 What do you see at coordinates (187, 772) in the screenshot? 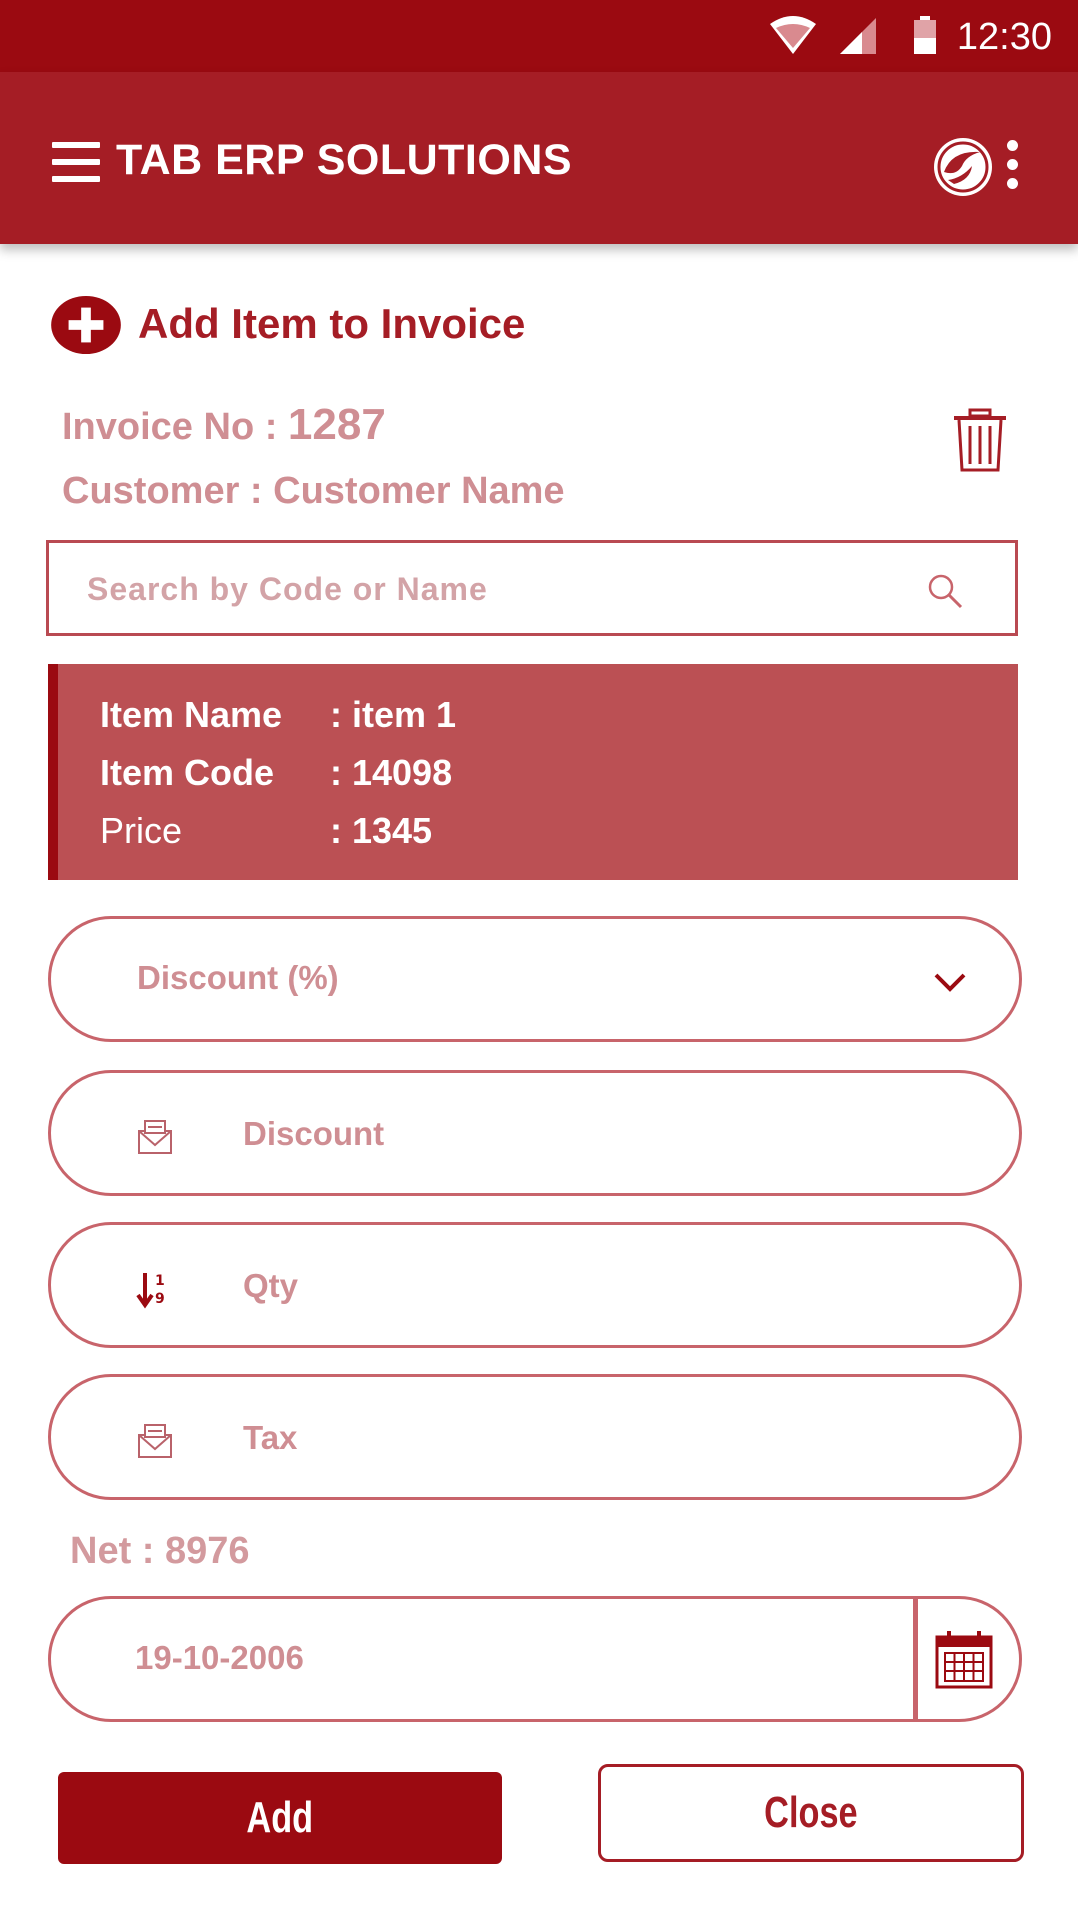
I see `item-code-label: Item Code` at bounding box center [187, 772].